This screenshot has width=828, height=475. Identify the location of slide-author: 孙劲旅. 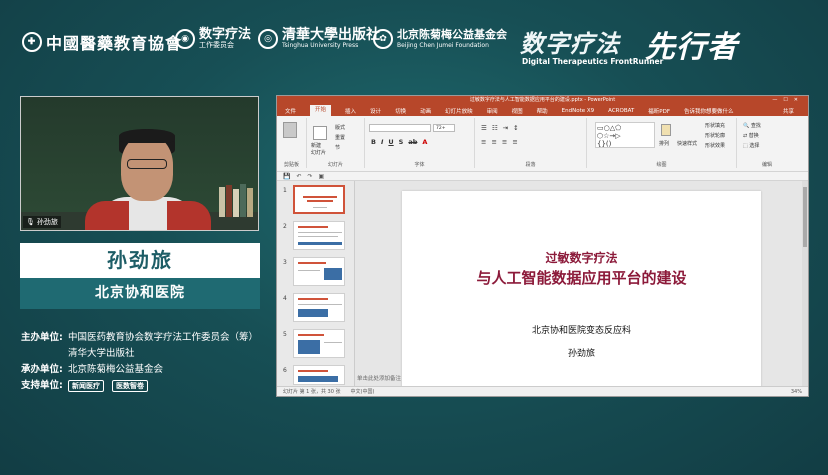
(581, 352).